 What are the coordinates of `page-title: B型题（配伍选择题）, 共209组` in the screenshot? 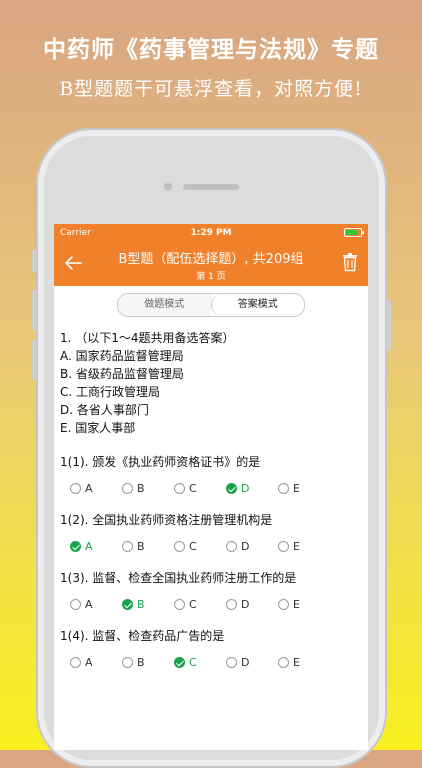 It's located at (211, 259).